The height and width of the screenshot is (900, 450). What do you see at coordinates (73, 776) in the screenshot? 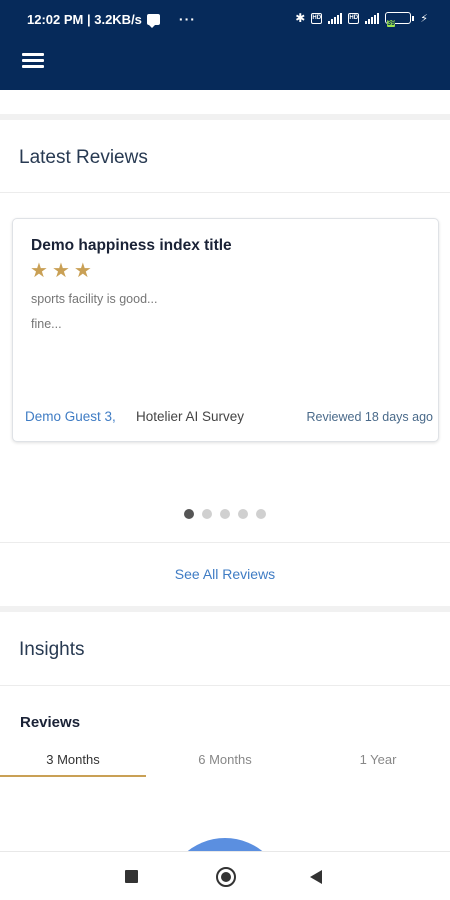
I see `active-tab-indicator` at bounding box center [73, 776].